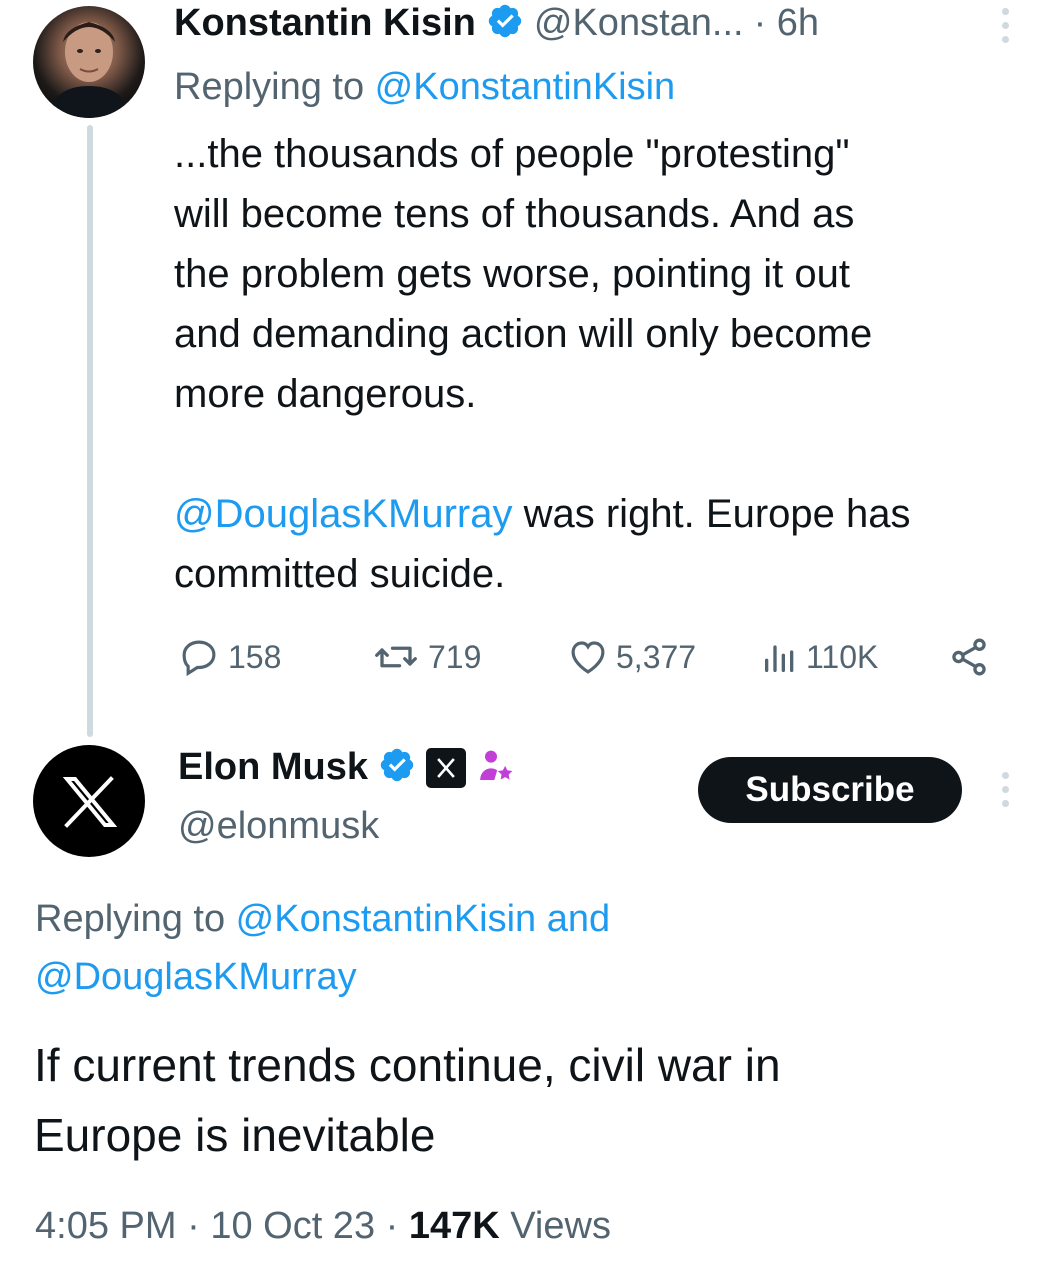 Image resolution: width=1062 pixels, height=1280 pixels. Describe the element at coordinates (711, 514) in the screenshot. I see `tweet-text-segment: was right. Europe has` at that location.